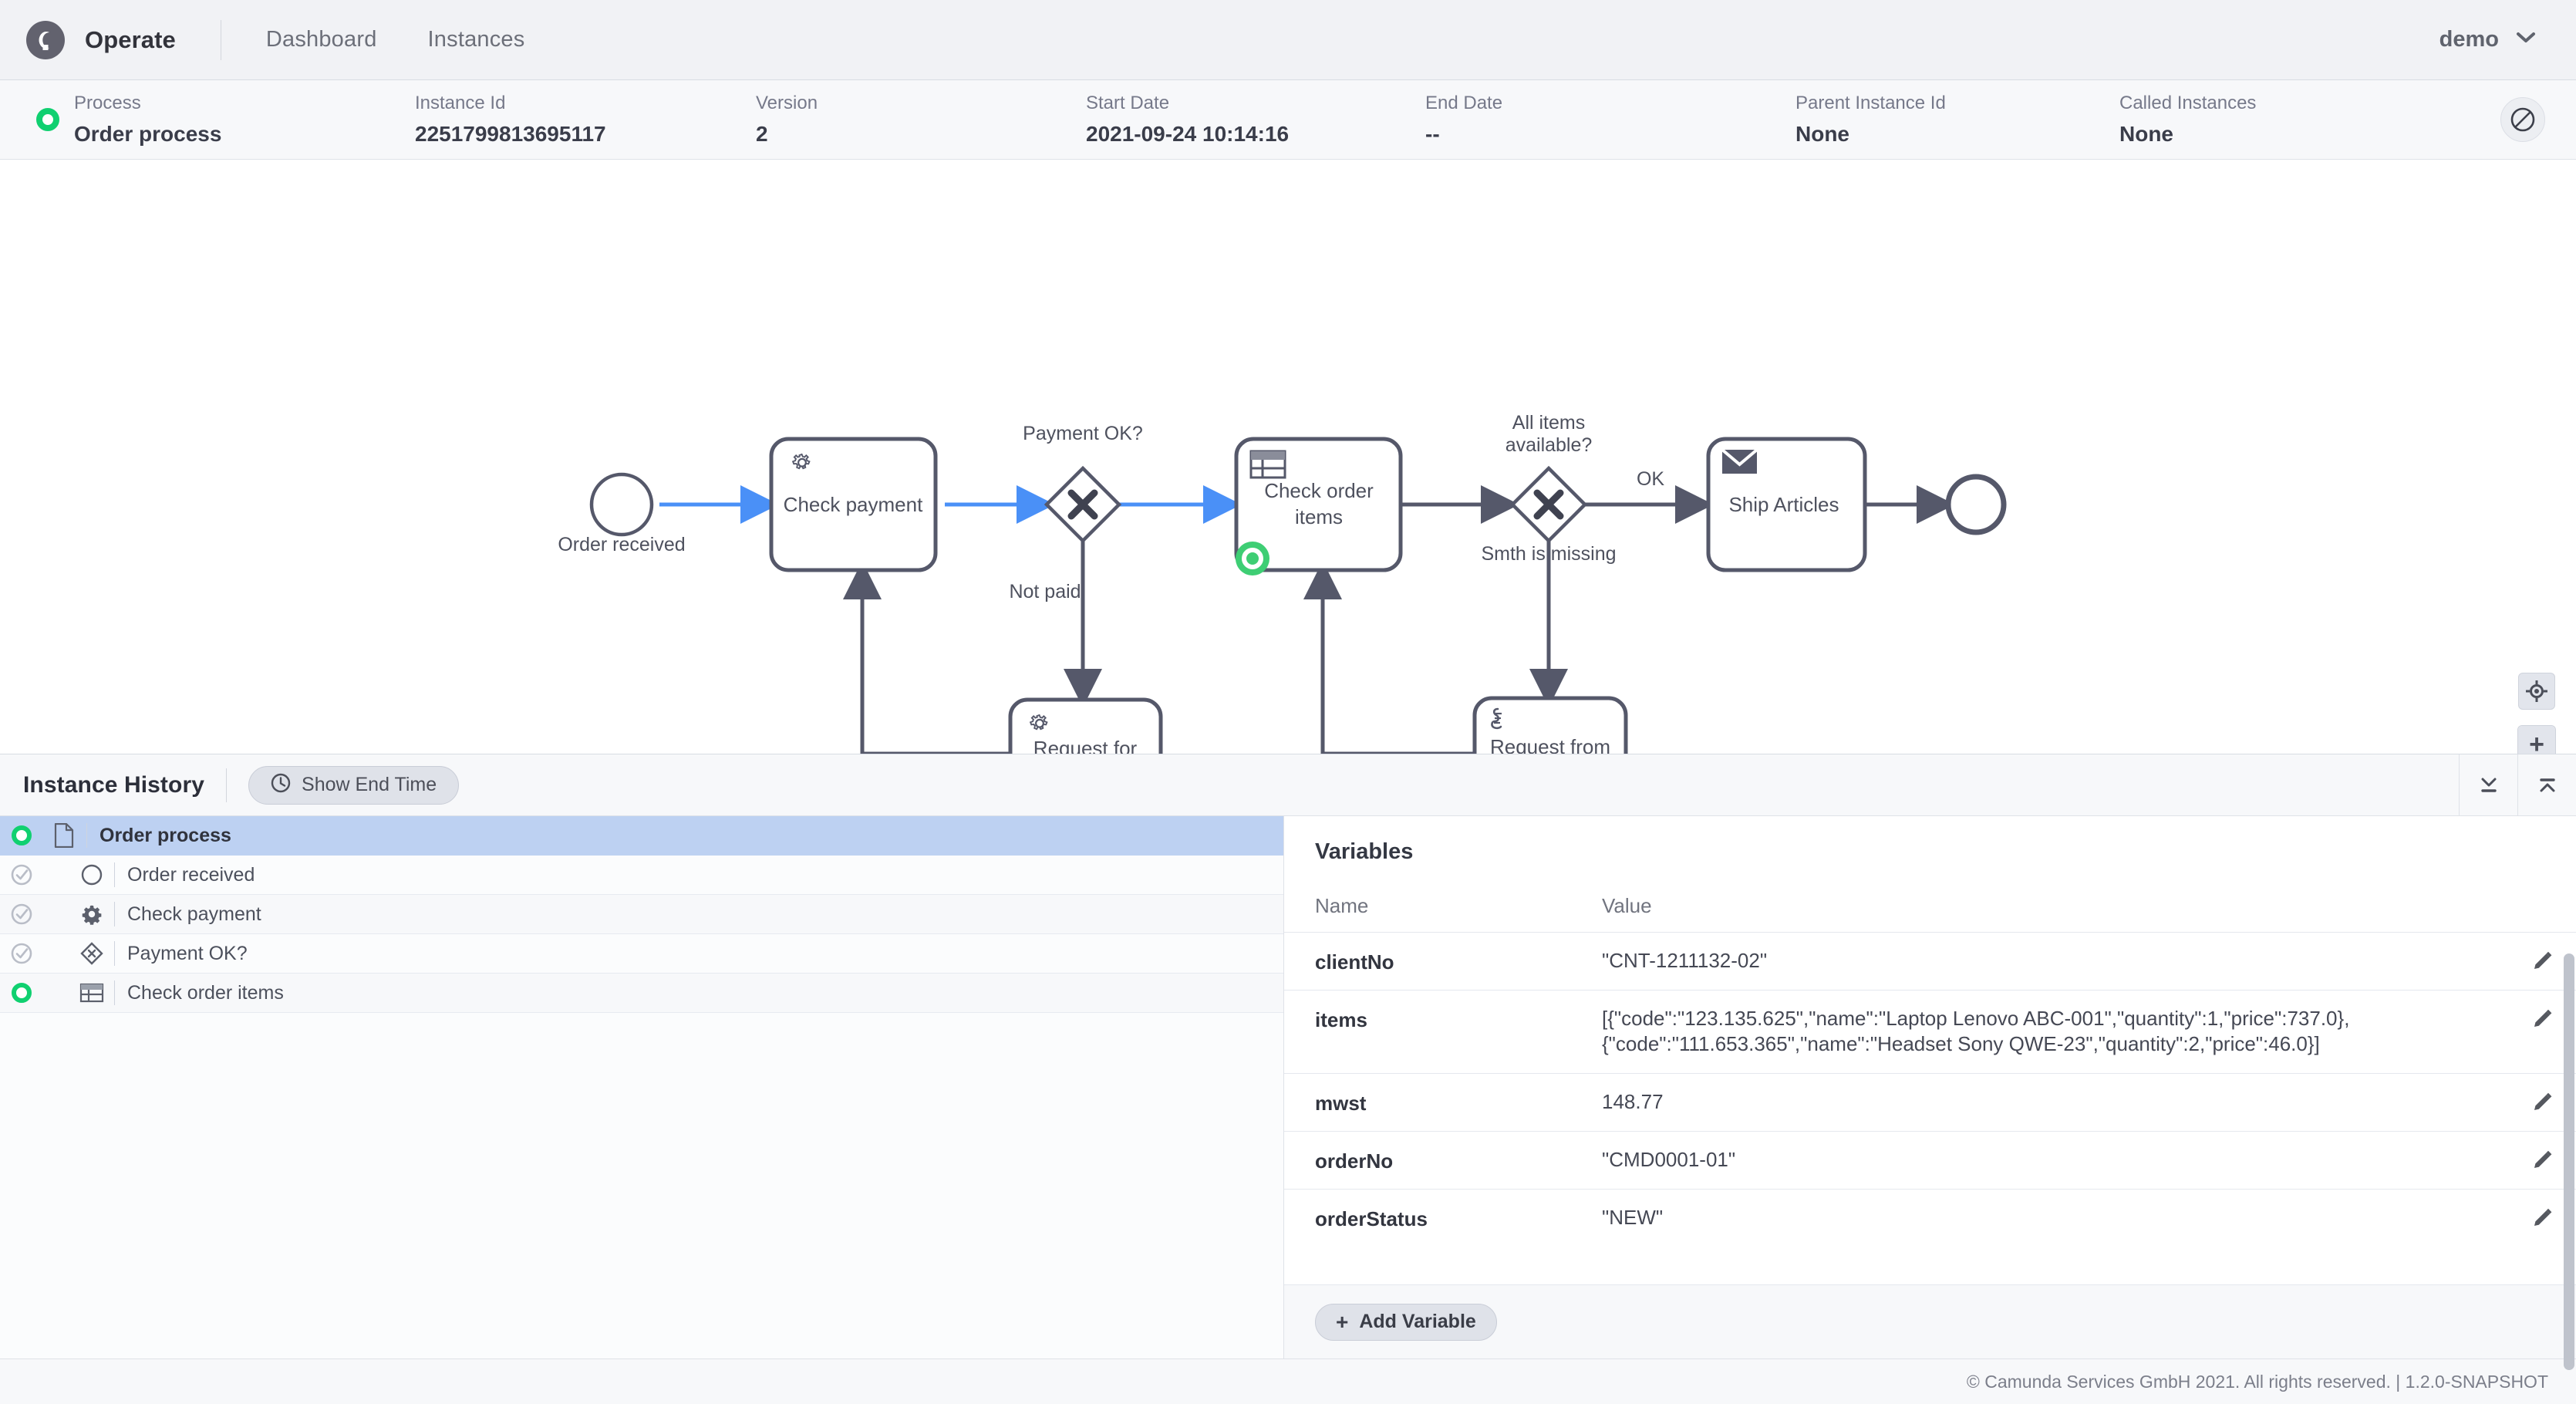 This screenshot has width=2576, height=1404. Describe the element at coordinates (1371, 1218) in the screenshot. I see `variable-name: orderStatus` at that location.